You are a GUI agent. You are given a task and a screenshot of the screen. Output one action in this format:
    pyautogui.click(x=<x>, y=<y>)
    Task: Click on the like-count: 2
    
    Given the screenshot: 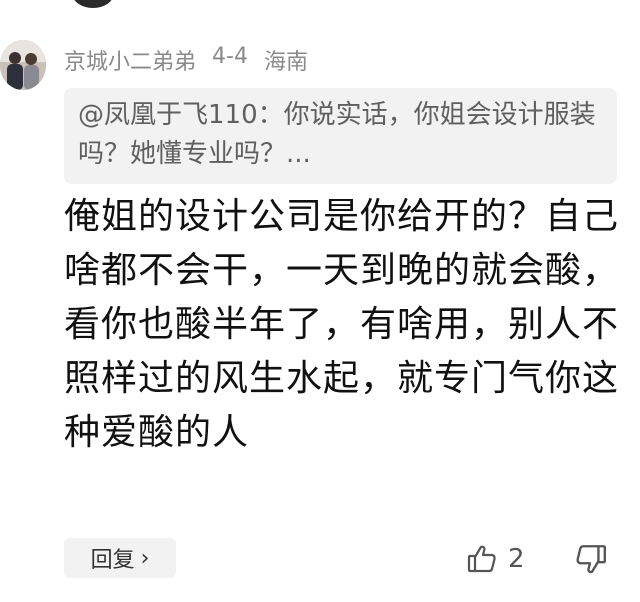 What is the action you would take?
    pyautogui.click(x=516, y=559)
    